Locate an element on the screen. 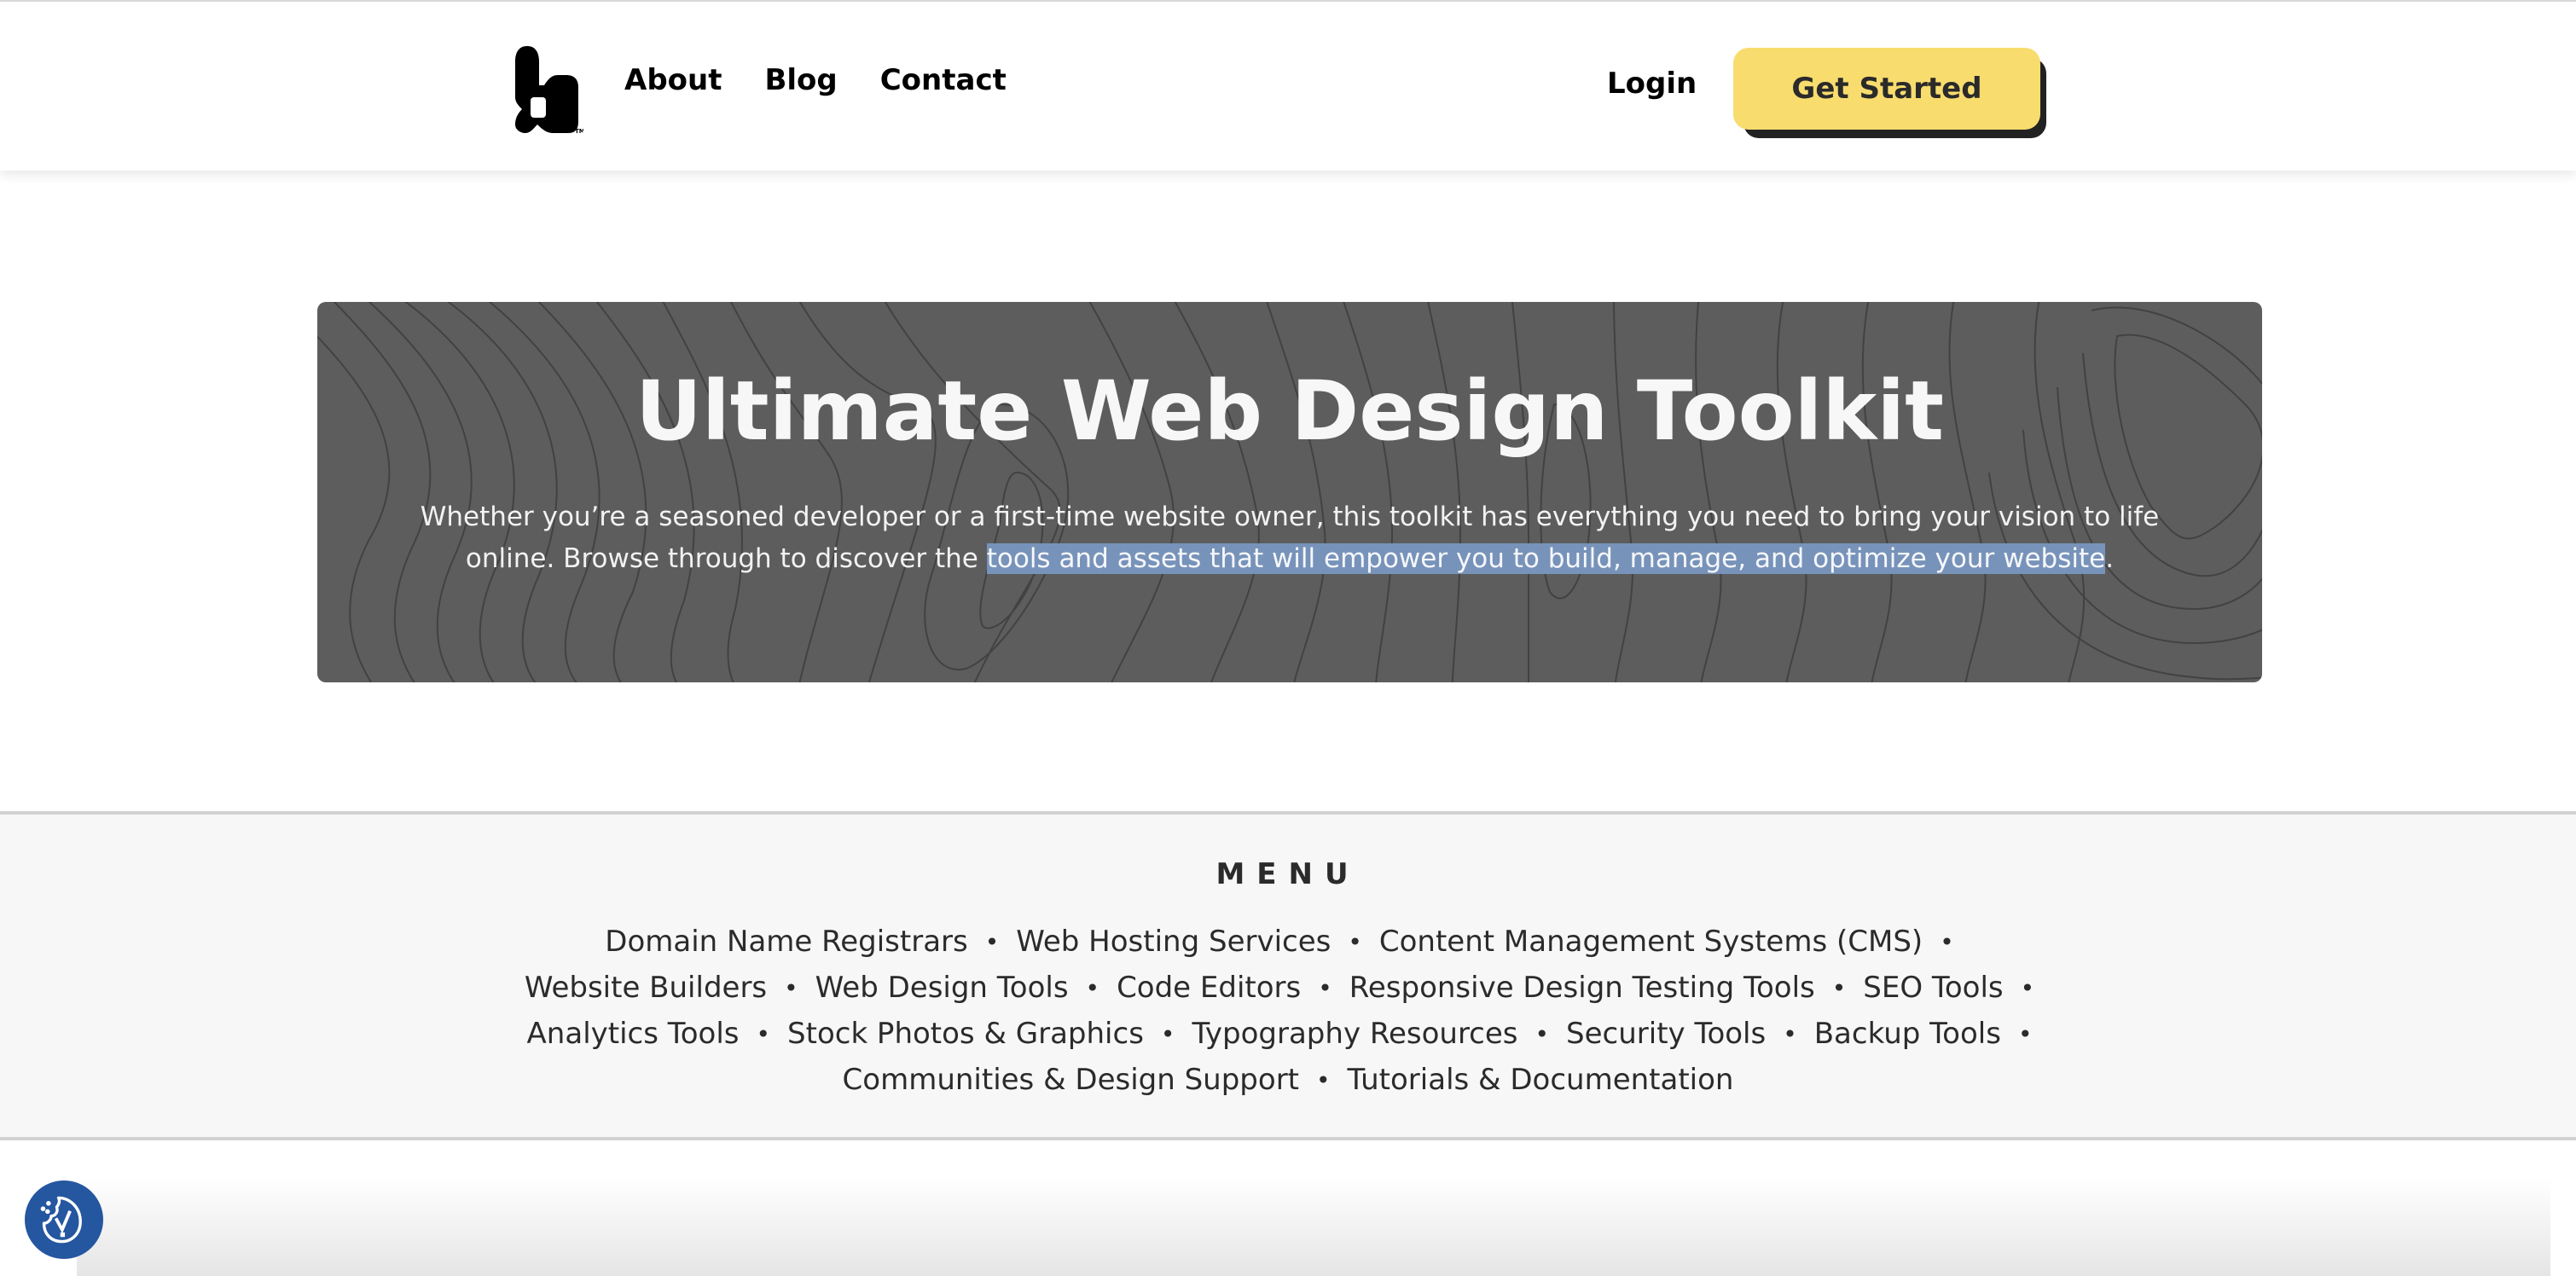 This screenshot has width=2576, height=1276. menu-link: Security Tools is located at coordinates (1666, 1034).